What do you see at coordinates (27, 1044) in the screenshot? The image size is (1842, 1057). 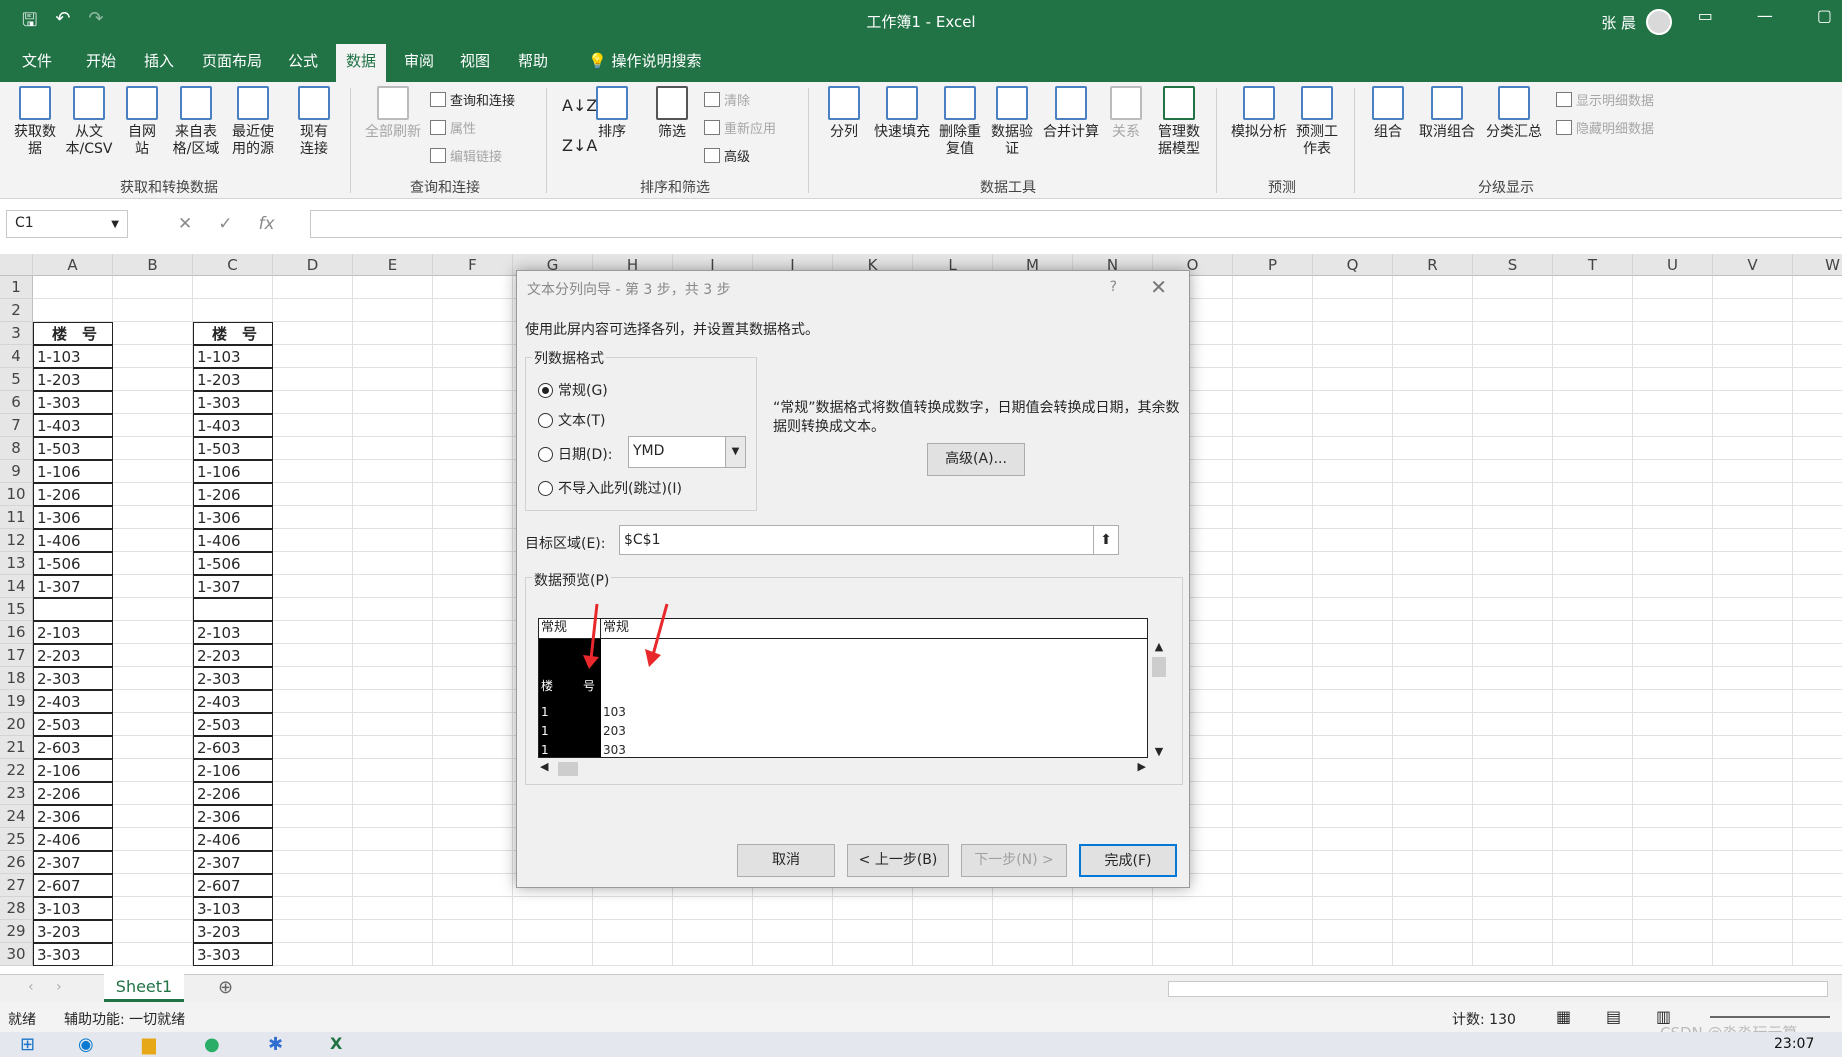 I see `windows-start-icon: ⊞` at bounding box center [27, 1044].